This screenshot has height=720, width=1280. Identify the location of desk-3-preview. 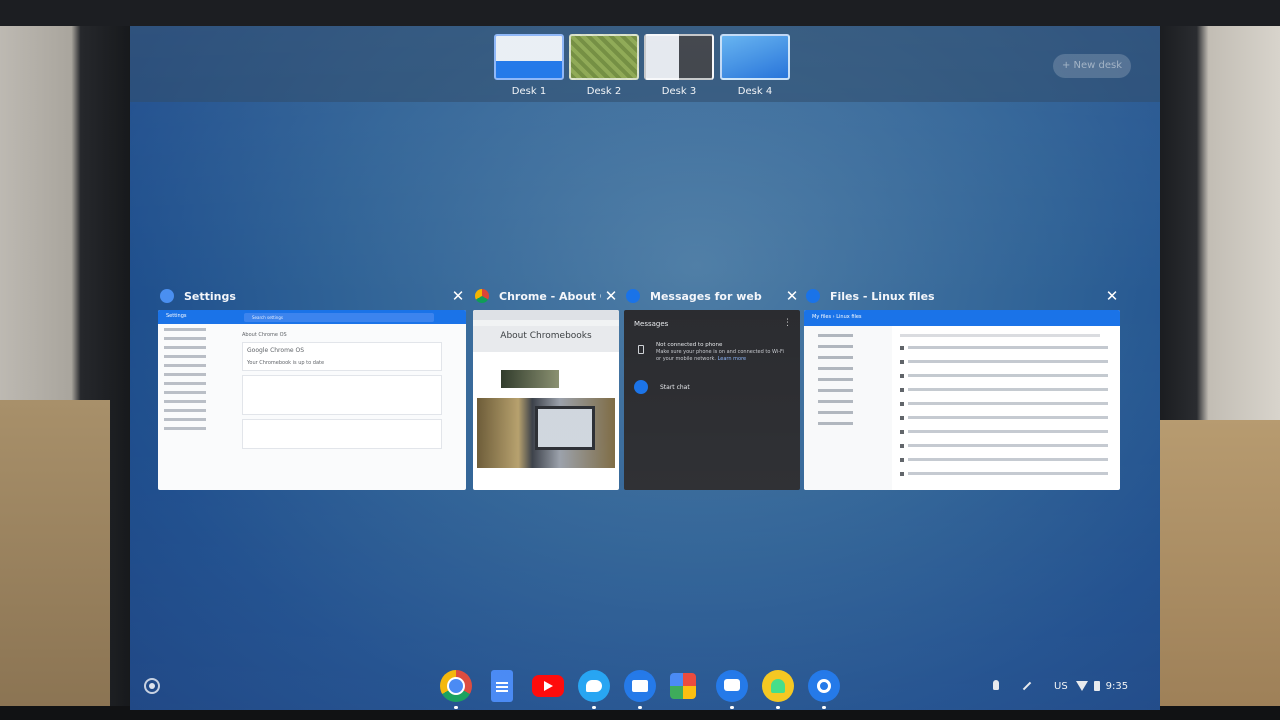
(679, 57).